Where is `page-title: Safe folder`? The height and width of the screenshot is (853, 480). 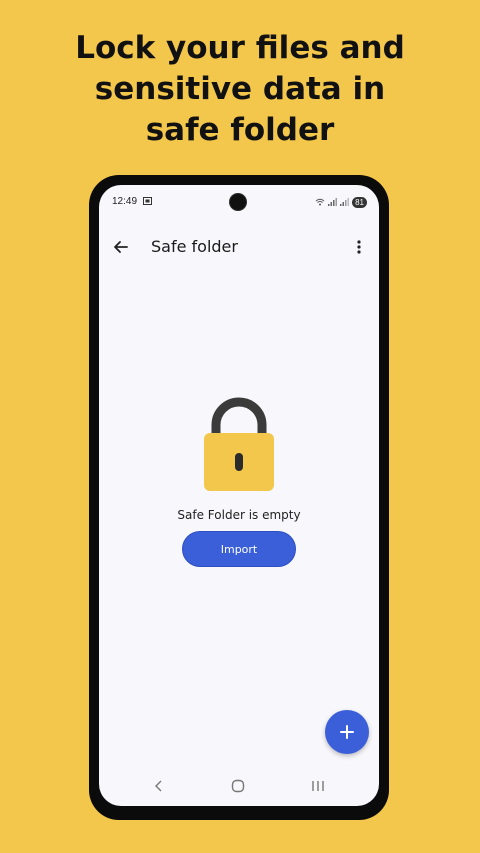
page-title: Safe folder is located at coordinates (194, 246).